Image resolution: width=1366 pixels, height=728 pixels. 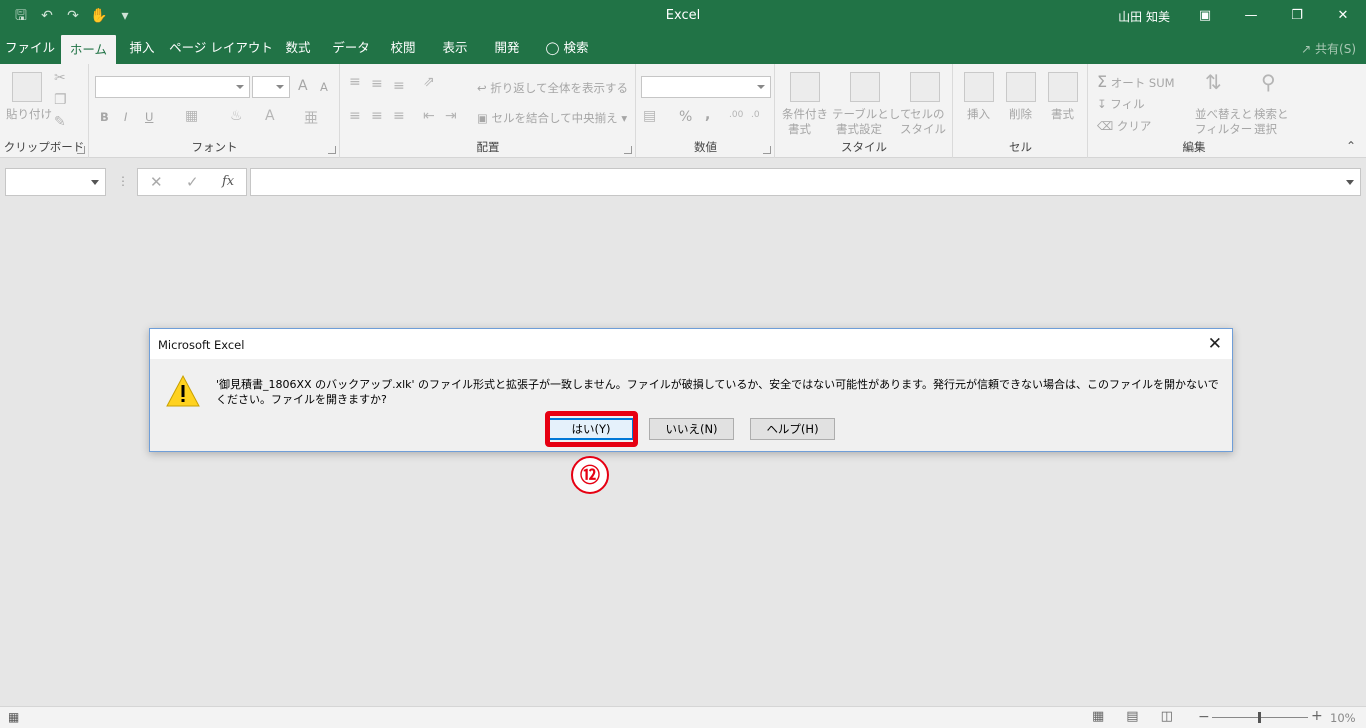 What do you see at coordinates (60, 100) in the screenshot?
I see `copy-icon: ❐` at bounding box center [60, 100].